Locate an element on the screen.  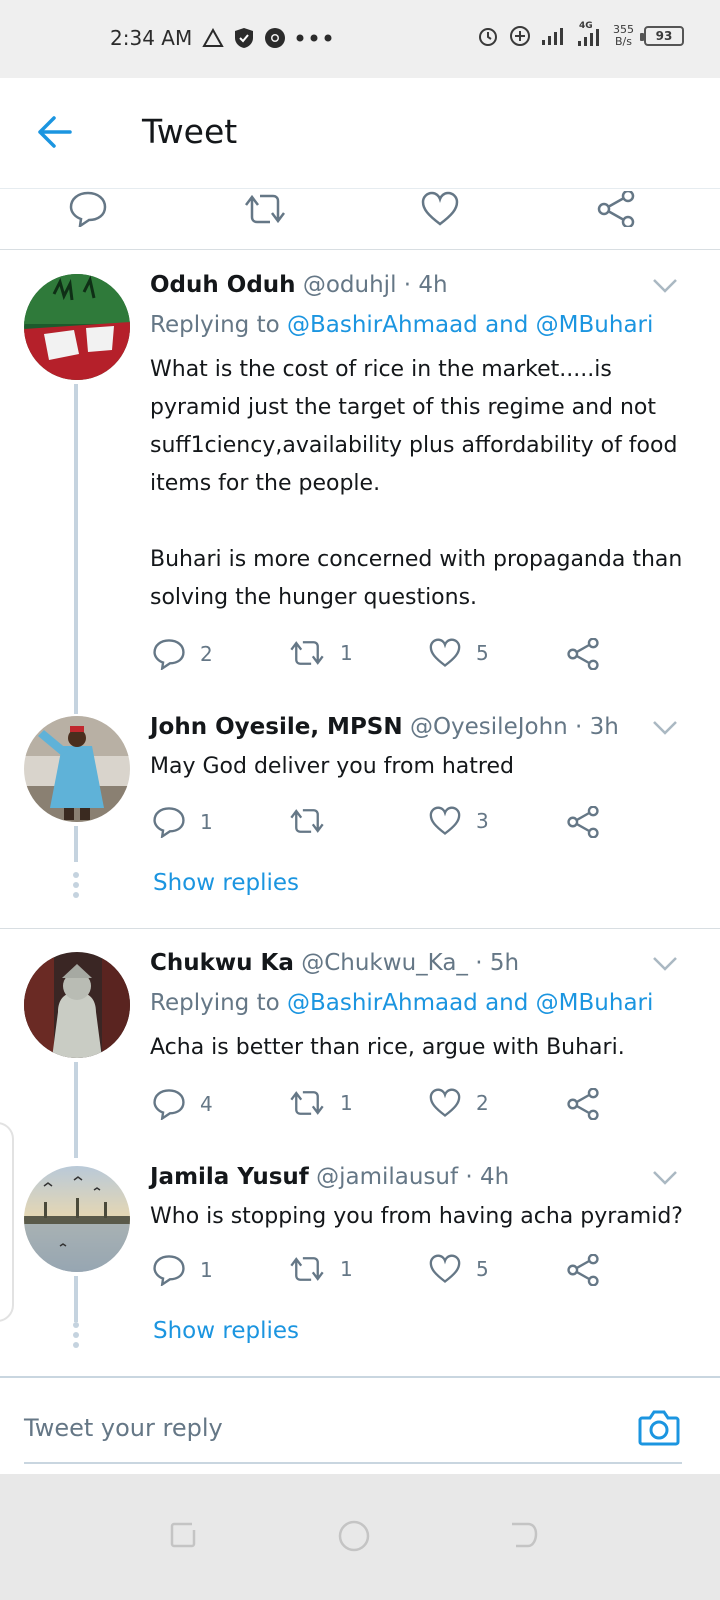
alert-triangle-icon is located at coordinates (213, 38).